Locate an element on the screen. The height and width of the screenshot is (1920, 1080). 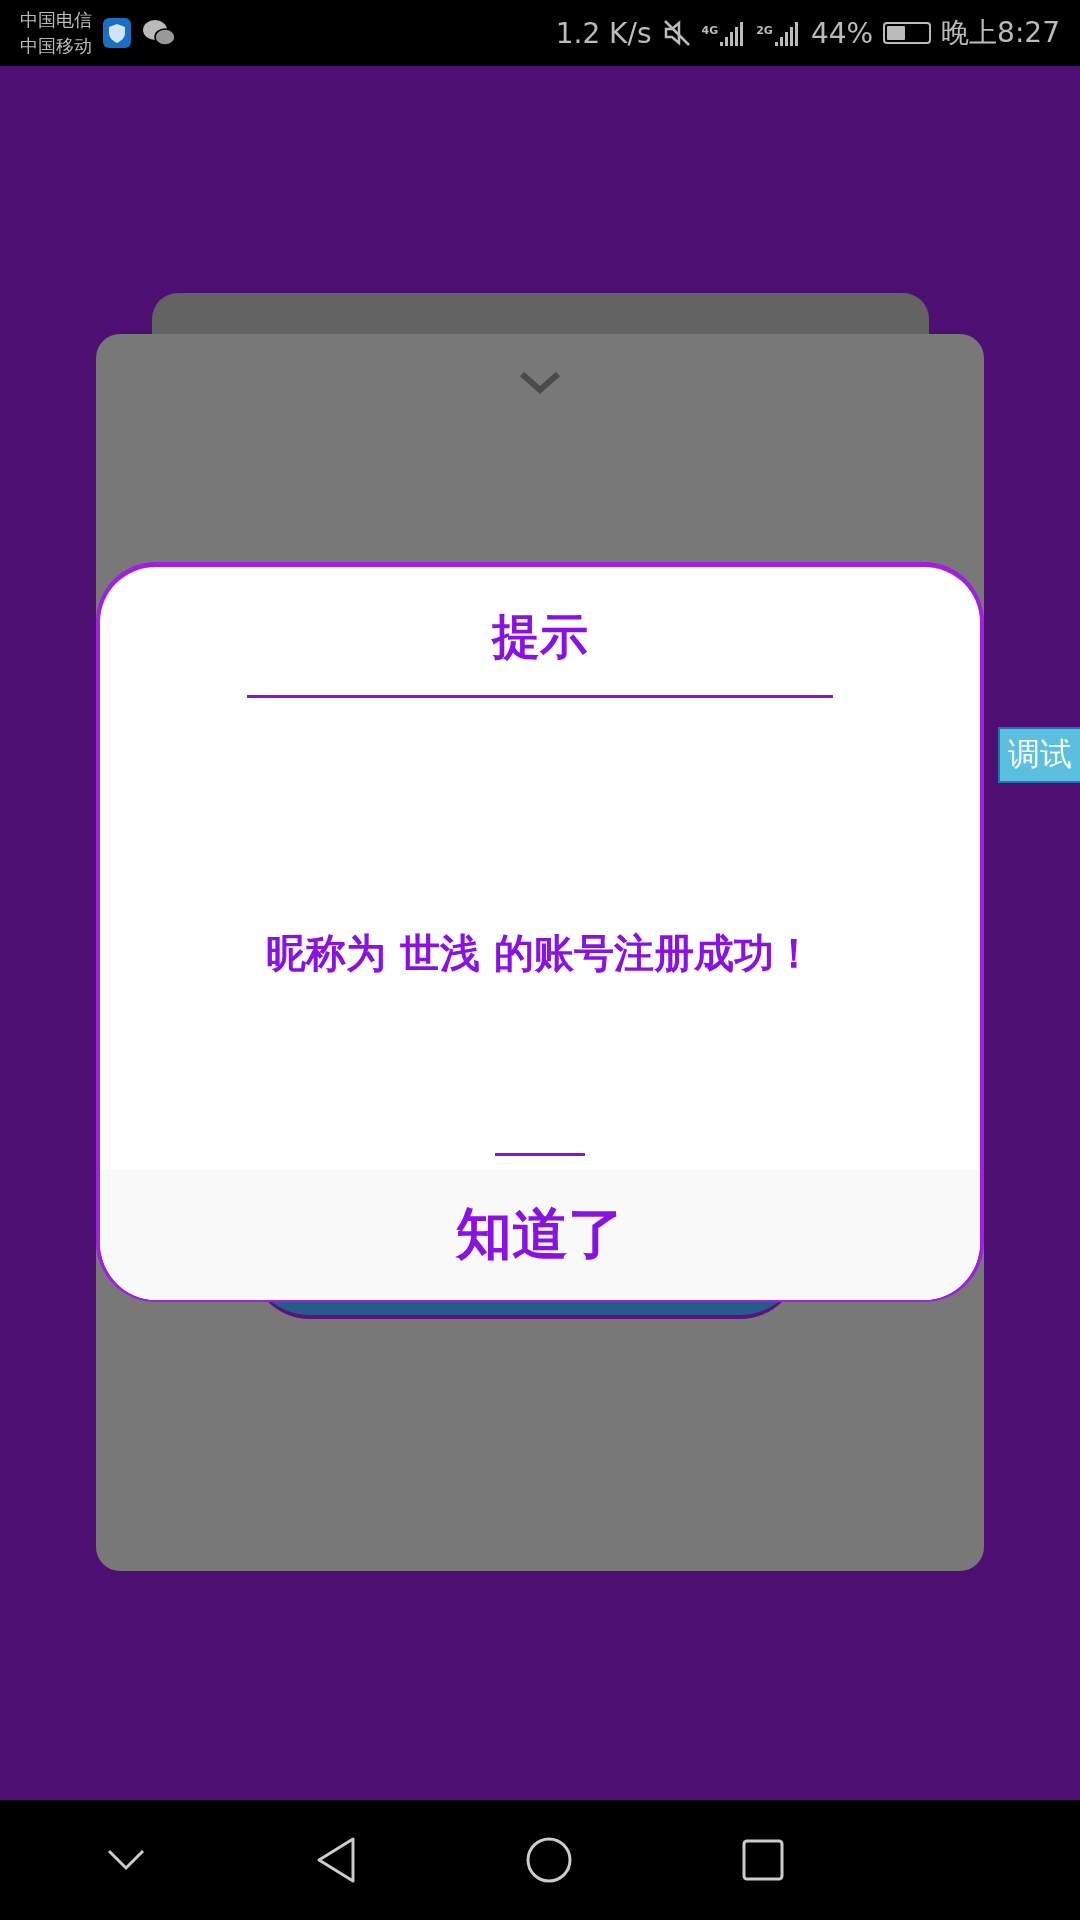
network-type: 4G is located at coordinates (710, 30).